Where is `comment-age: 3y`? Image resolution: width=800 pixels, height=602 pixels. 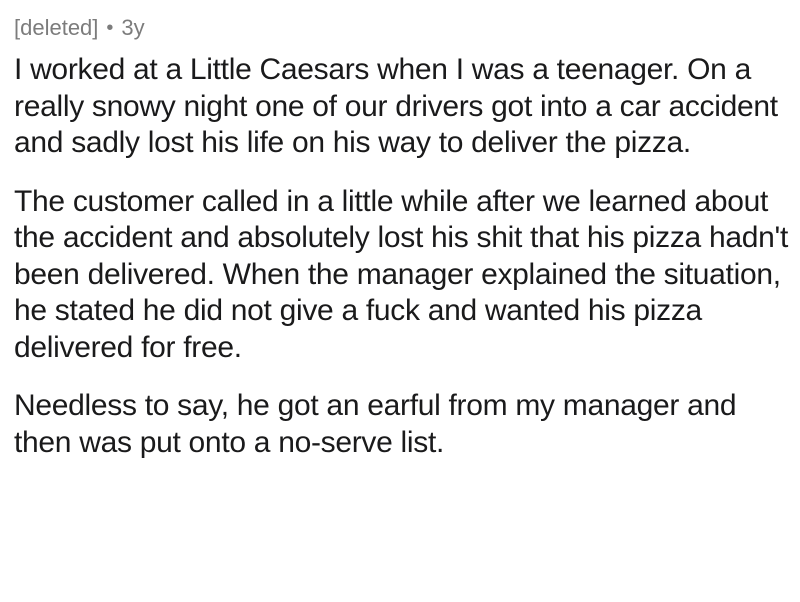
comment-age: 3y is located at coordinates (132, 28).